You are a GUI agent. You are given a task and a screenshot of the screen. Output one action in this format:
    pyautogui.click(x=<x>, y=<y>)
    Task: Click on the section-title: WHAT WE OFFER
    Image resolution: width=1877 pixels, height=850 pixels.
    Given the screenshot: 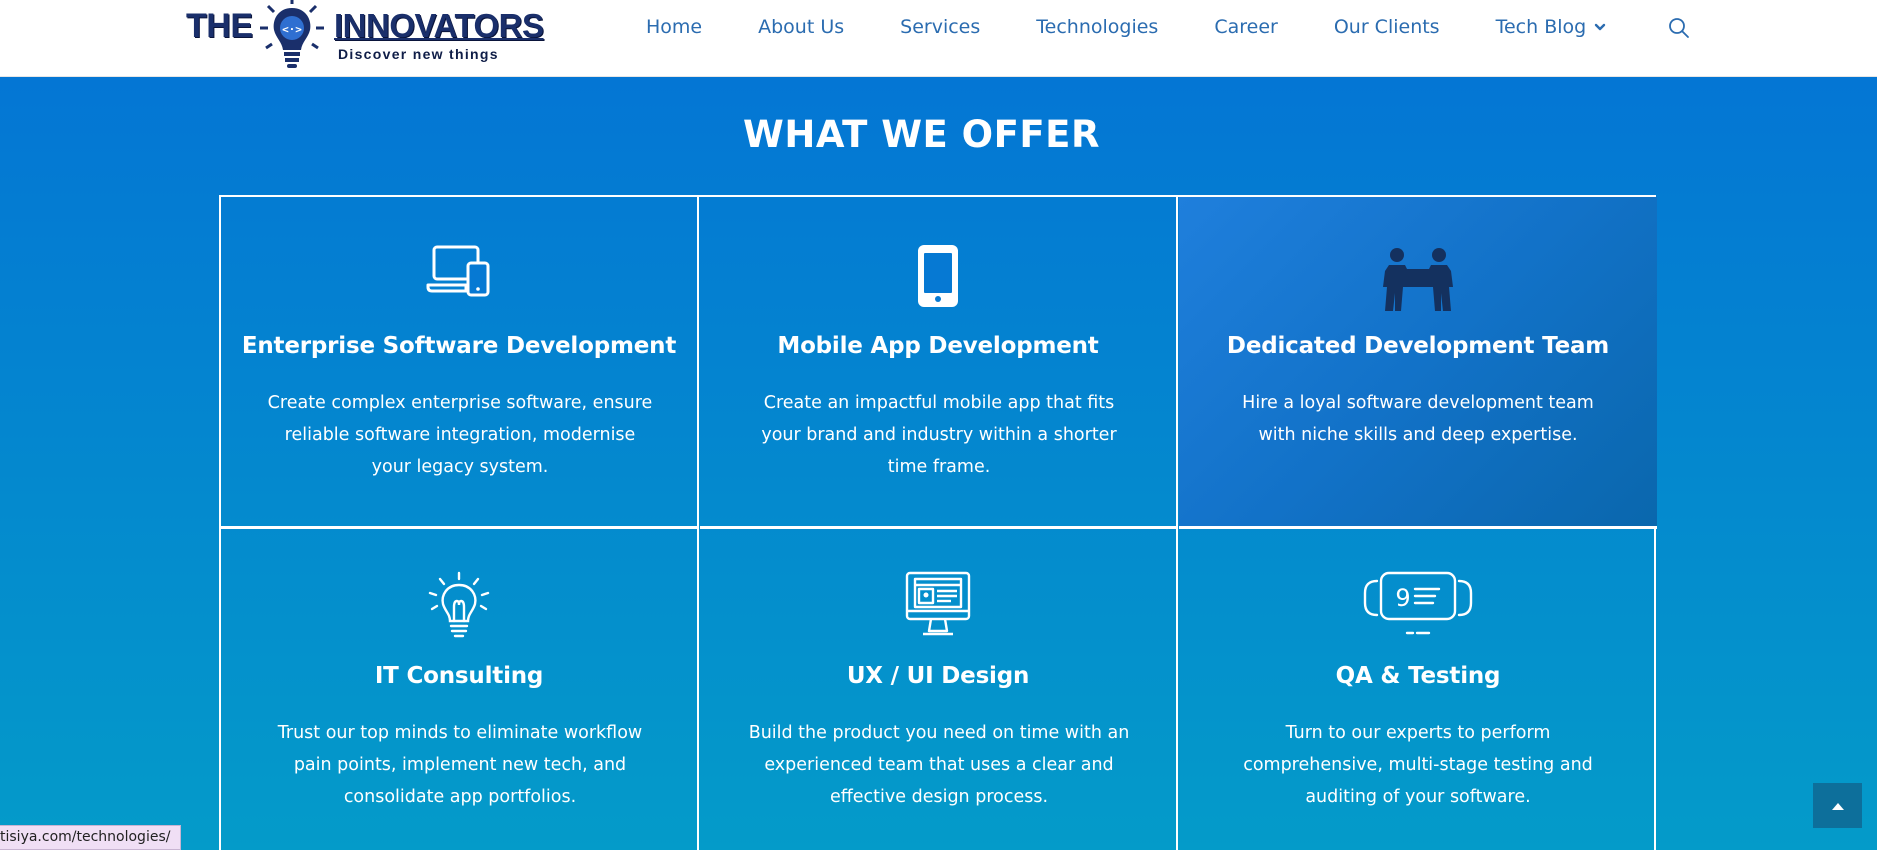 What is the action you would take?
    pyautogui.click(x=921, y=134)
    